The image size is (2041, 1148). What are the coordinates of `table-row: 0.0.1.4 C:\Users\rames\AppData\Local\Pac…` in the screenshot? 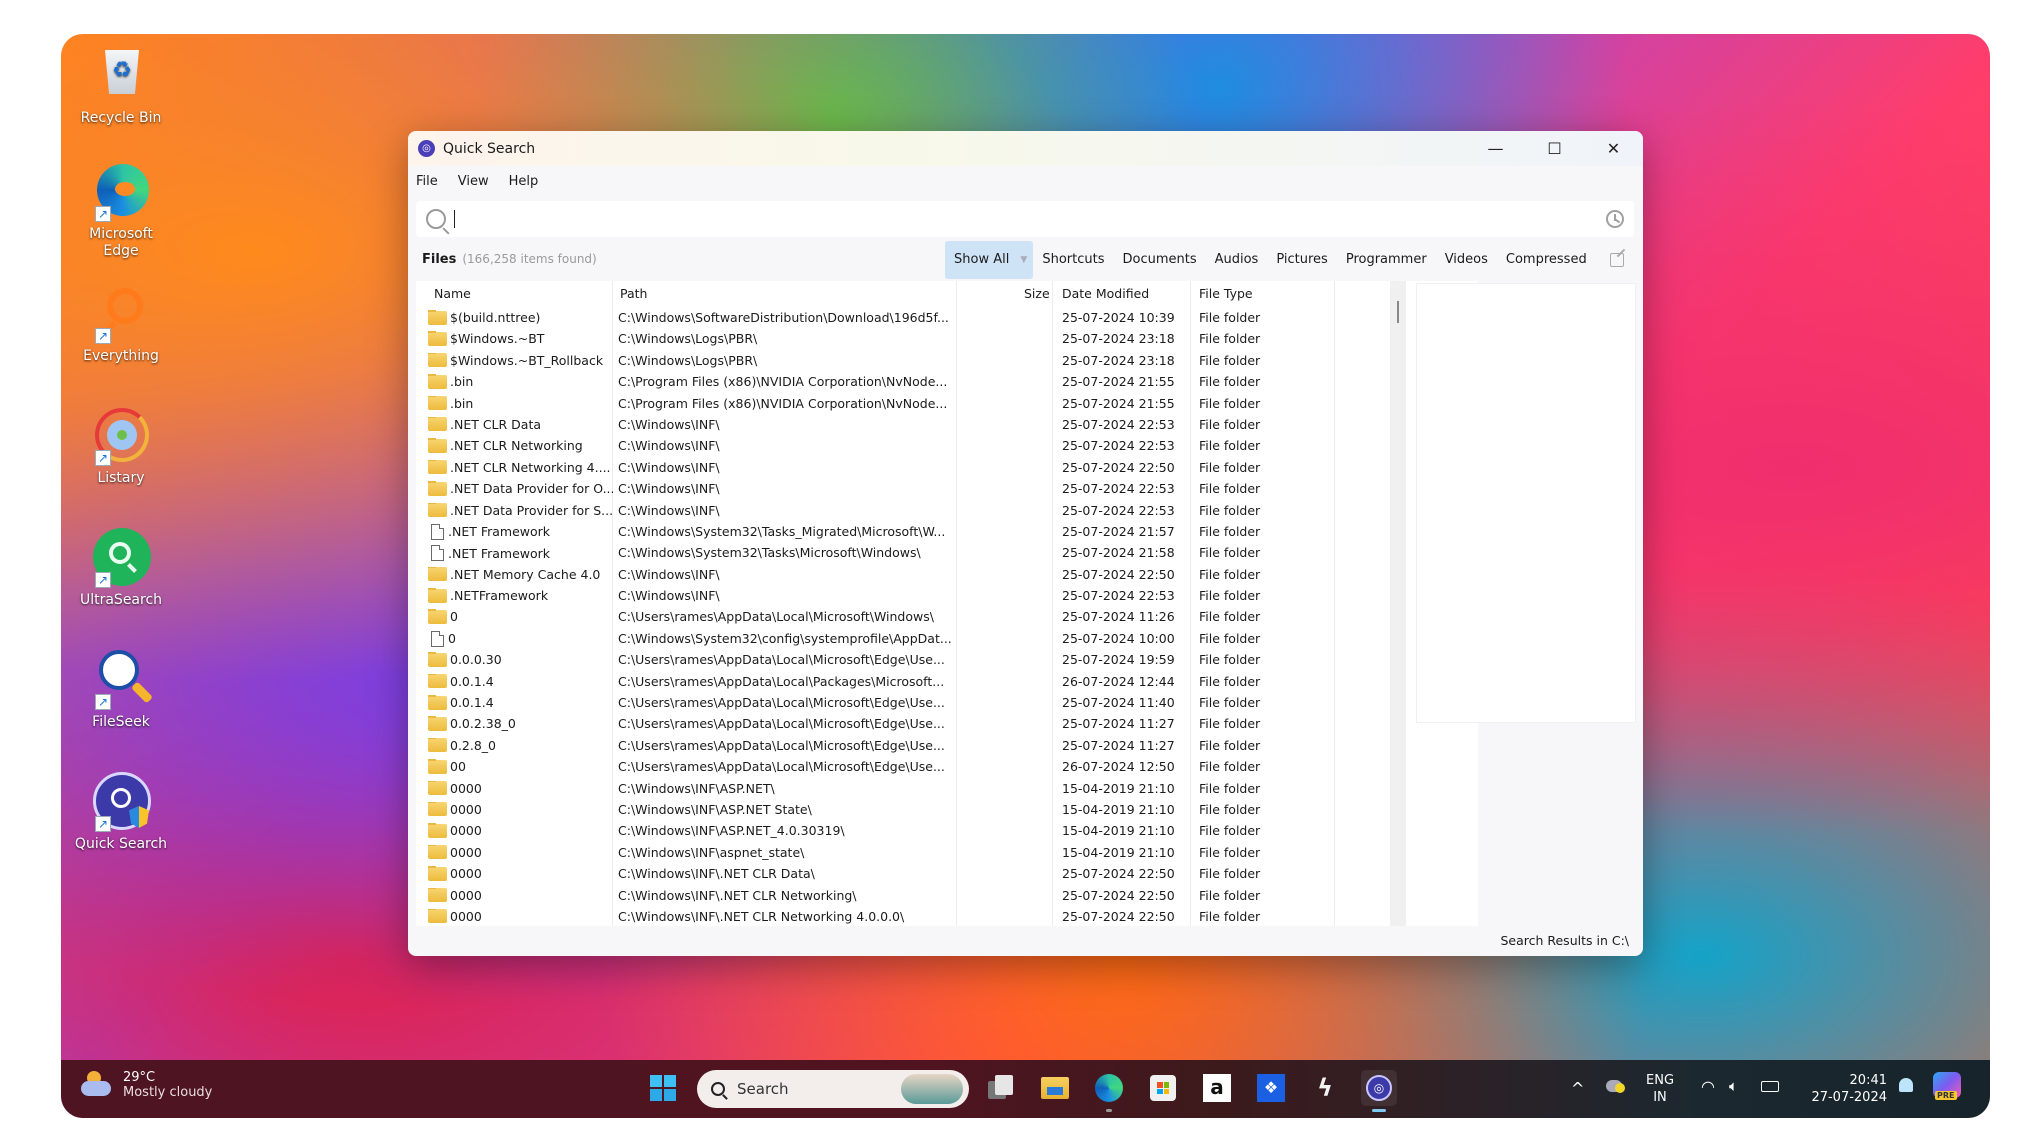 It's located at (947, 682).